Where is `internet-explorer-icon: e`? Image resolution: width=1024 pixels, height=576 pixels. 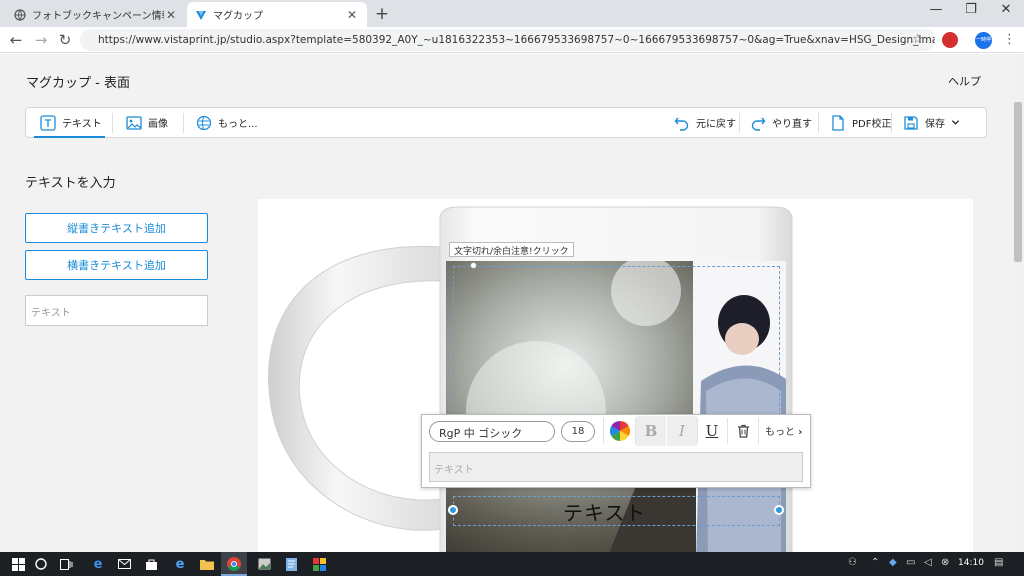
internet-explorer-icon: e is located at coordinates (98, 564).